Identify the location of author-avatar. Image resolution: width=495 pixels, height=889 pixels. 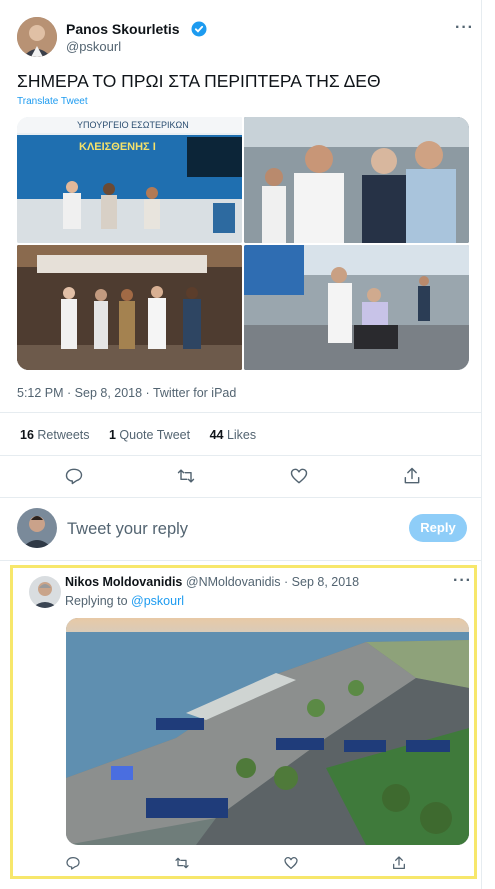
(37, 37).